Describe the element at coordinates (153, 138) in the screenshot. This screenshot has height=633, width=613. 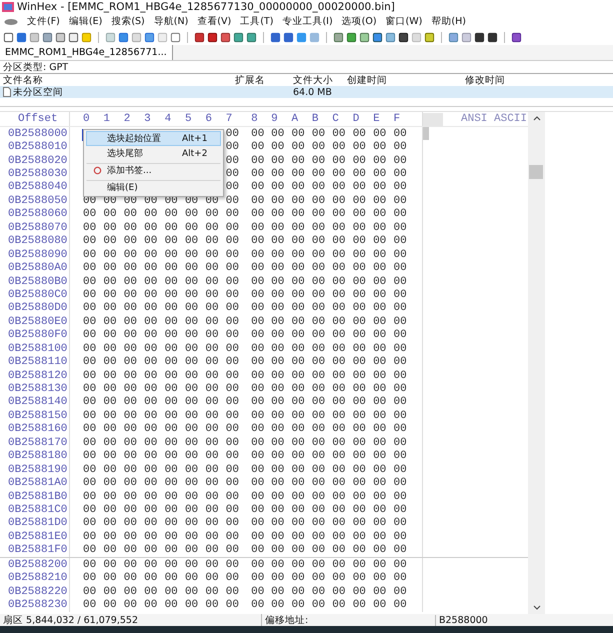
I see `menu-item: 选块起始位置 Alt+1` at that location.